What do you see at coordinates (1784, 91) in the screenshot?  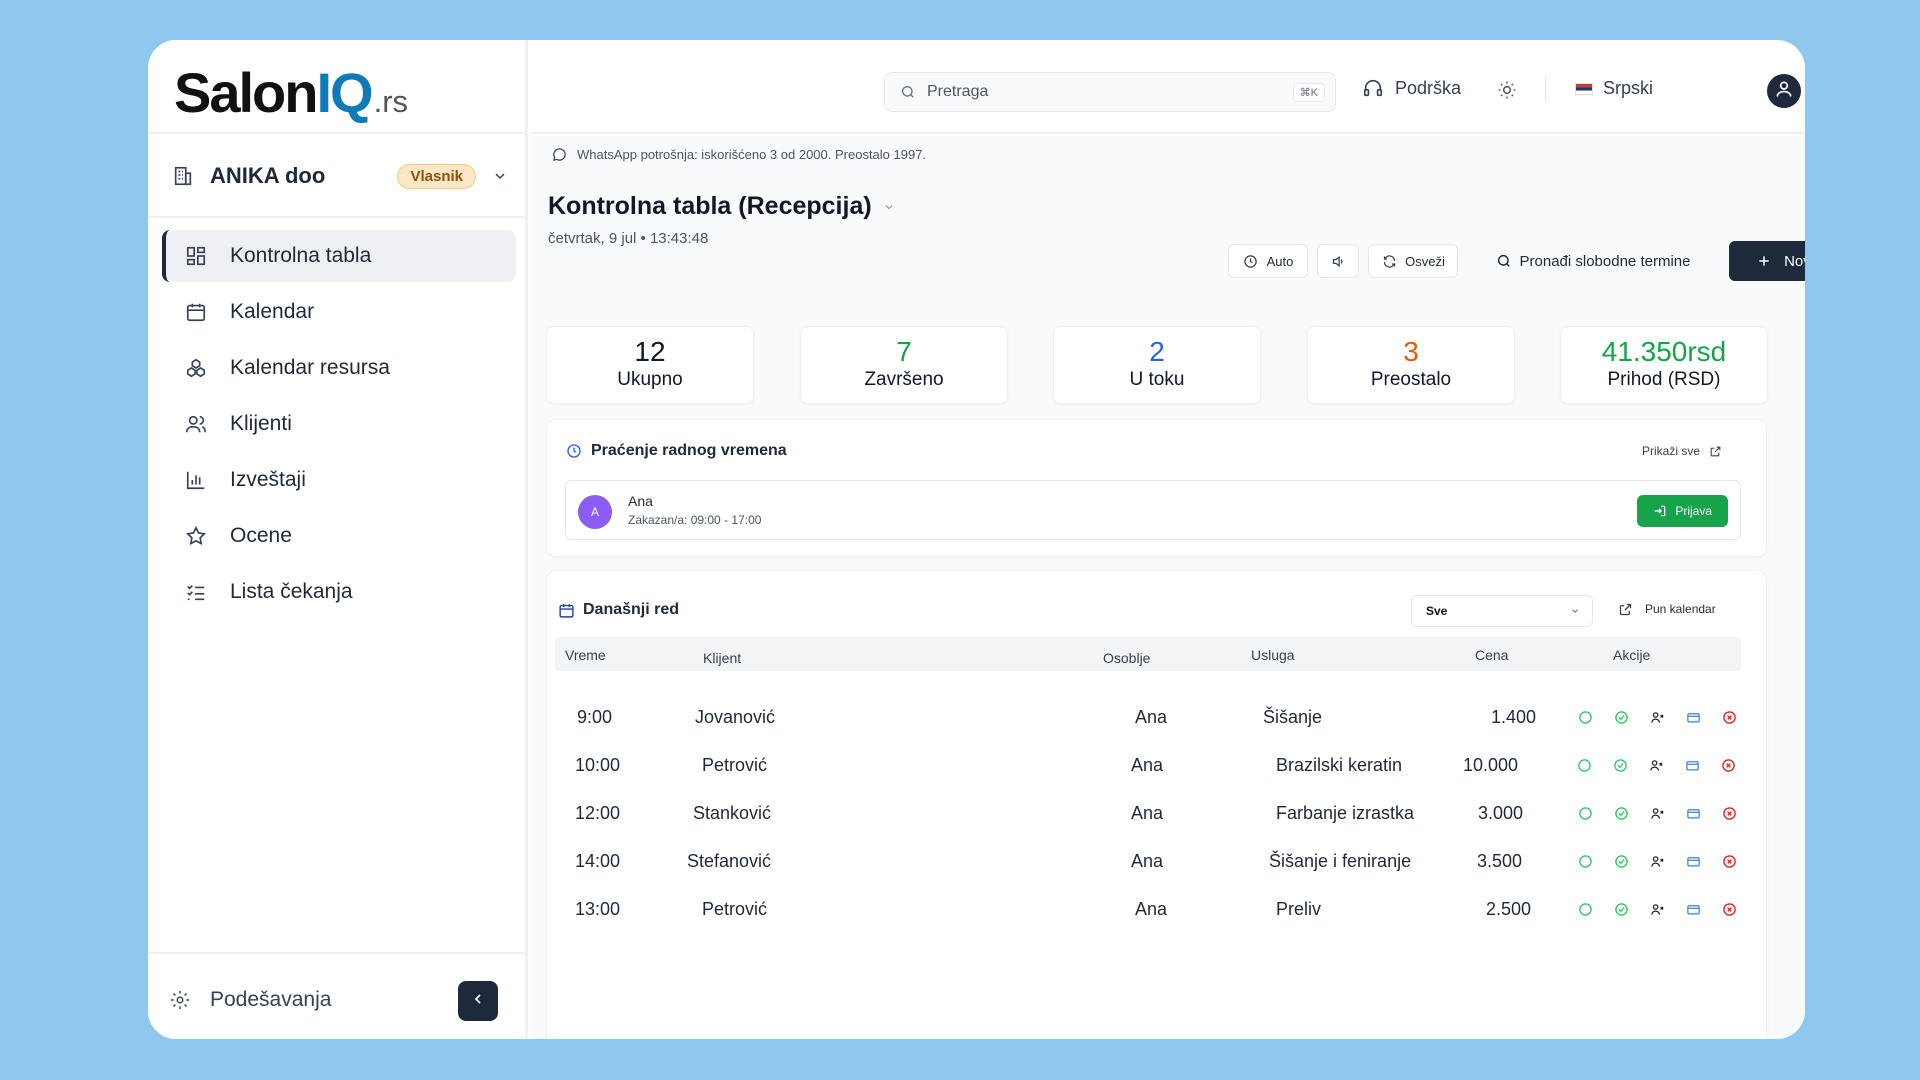 I see `user-avatar` at bounding box center [1784, 91].